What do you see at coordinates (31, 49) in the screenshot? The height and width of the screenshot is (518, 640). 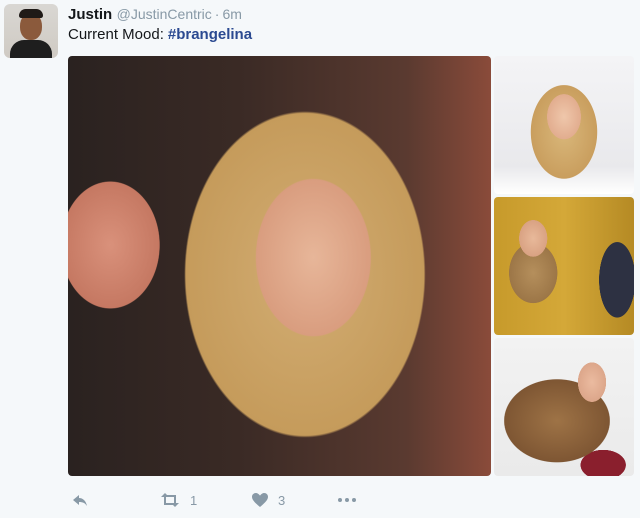 I see `avatar-shirt` at bounding box center [31, 49].